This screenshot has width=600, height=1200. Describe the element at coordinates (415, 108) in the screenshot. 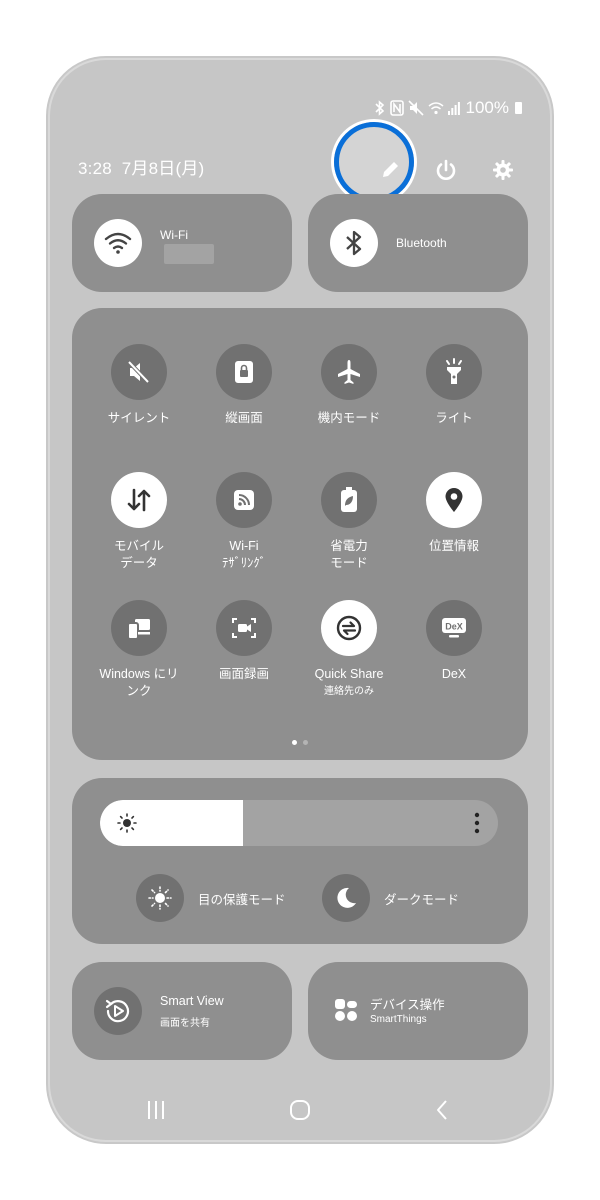

I see `mute-status-icon` at that location.